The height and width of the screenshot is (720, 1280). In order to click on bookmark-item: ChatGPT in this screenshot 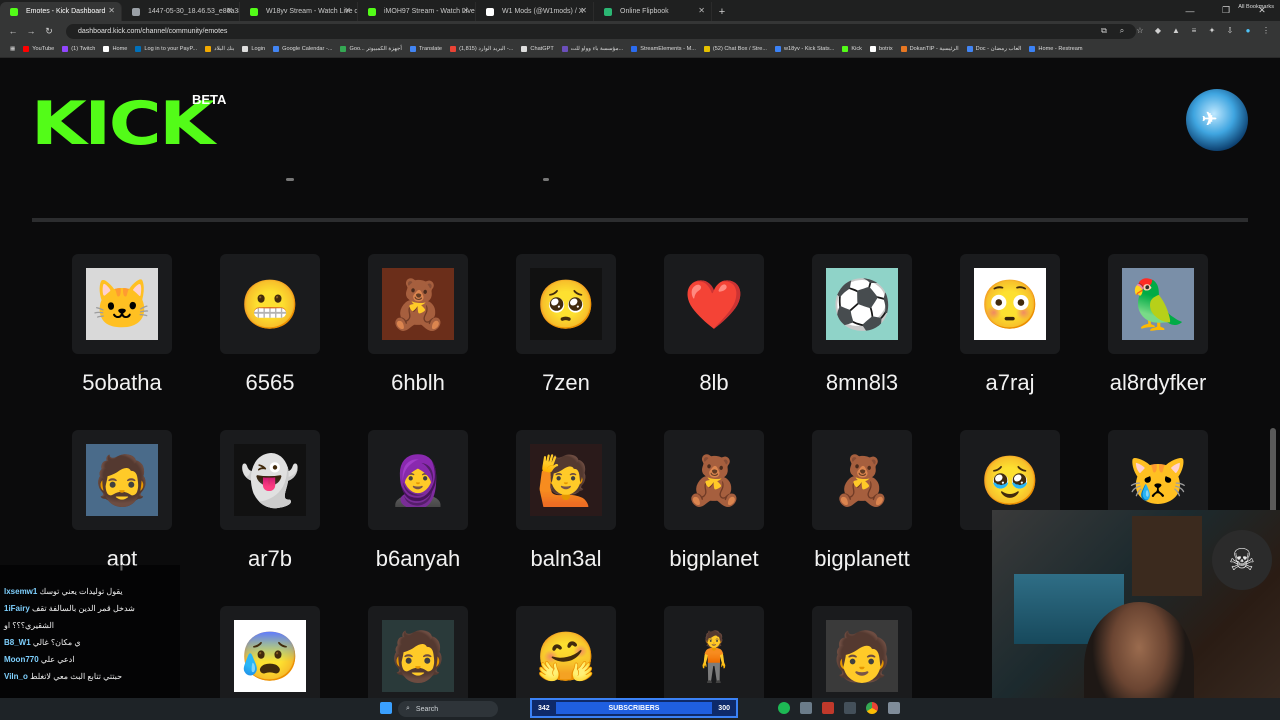, I will do `click(537, 49)`.